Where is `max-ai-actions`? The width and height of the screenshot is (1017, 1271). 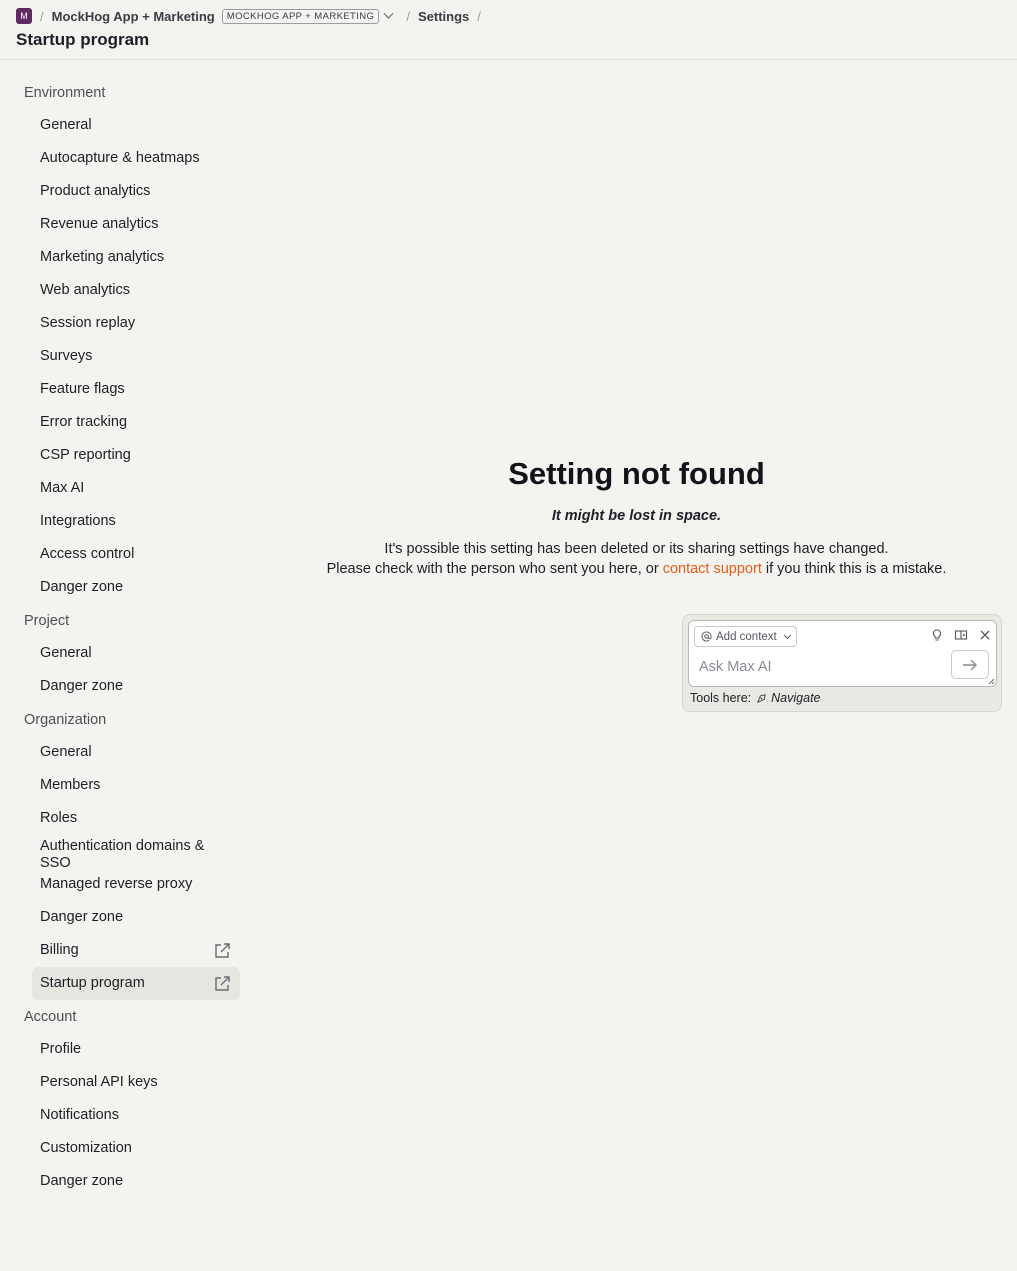
max-ai-actions is located at coordinates (961, 635).